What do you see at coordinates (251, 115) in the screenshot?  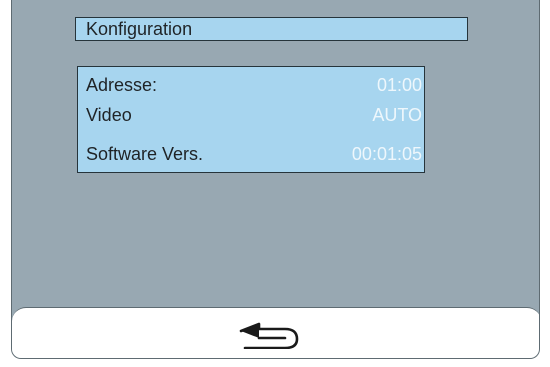 I see `info-row-video: Video AUTO` at bounding box center [251, 115].